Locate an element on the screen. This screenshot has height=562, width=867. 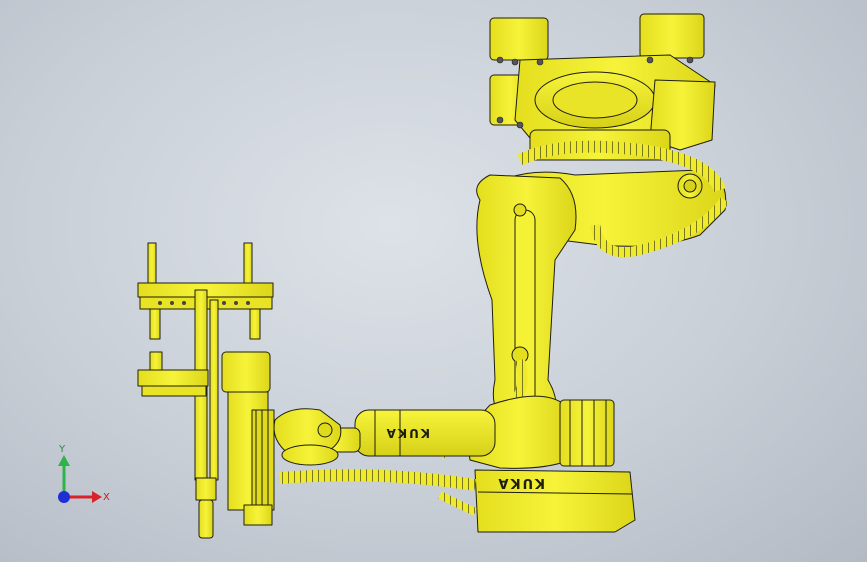
x-axis-arrowhead is located at coordinates (97, 497).